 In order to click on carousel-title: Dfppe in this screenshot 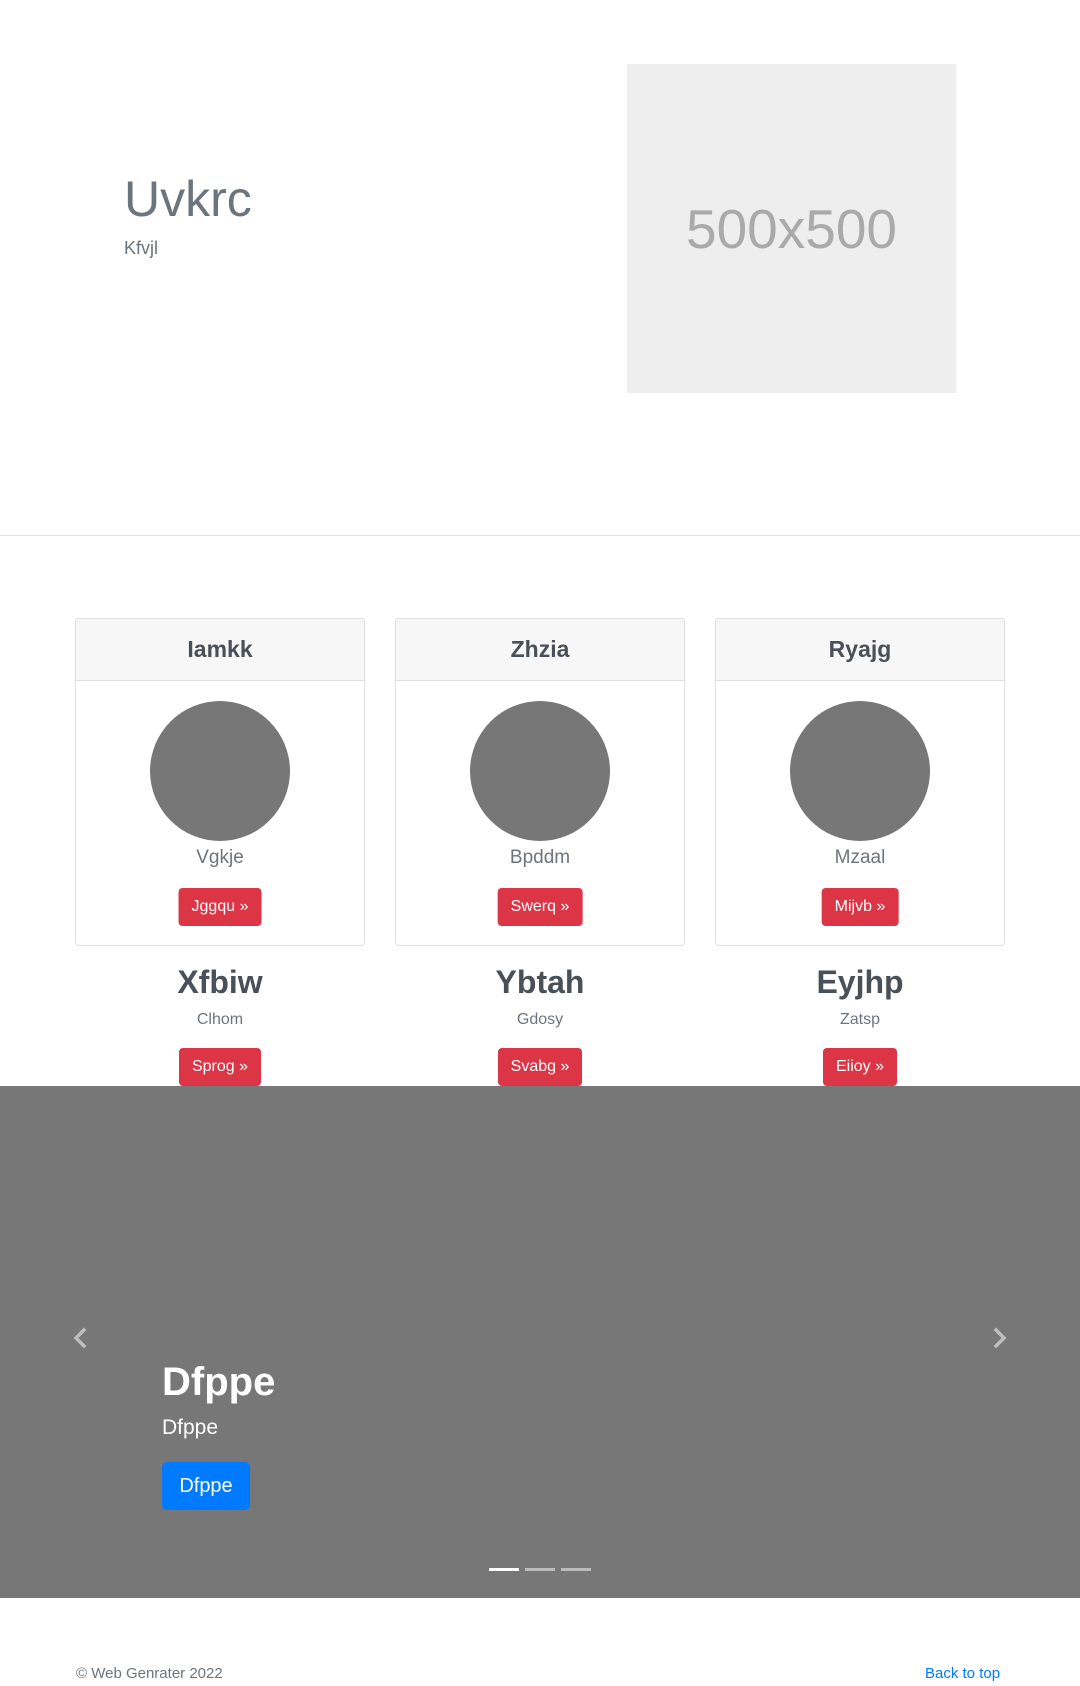, I will do `click(219, 1382)`.